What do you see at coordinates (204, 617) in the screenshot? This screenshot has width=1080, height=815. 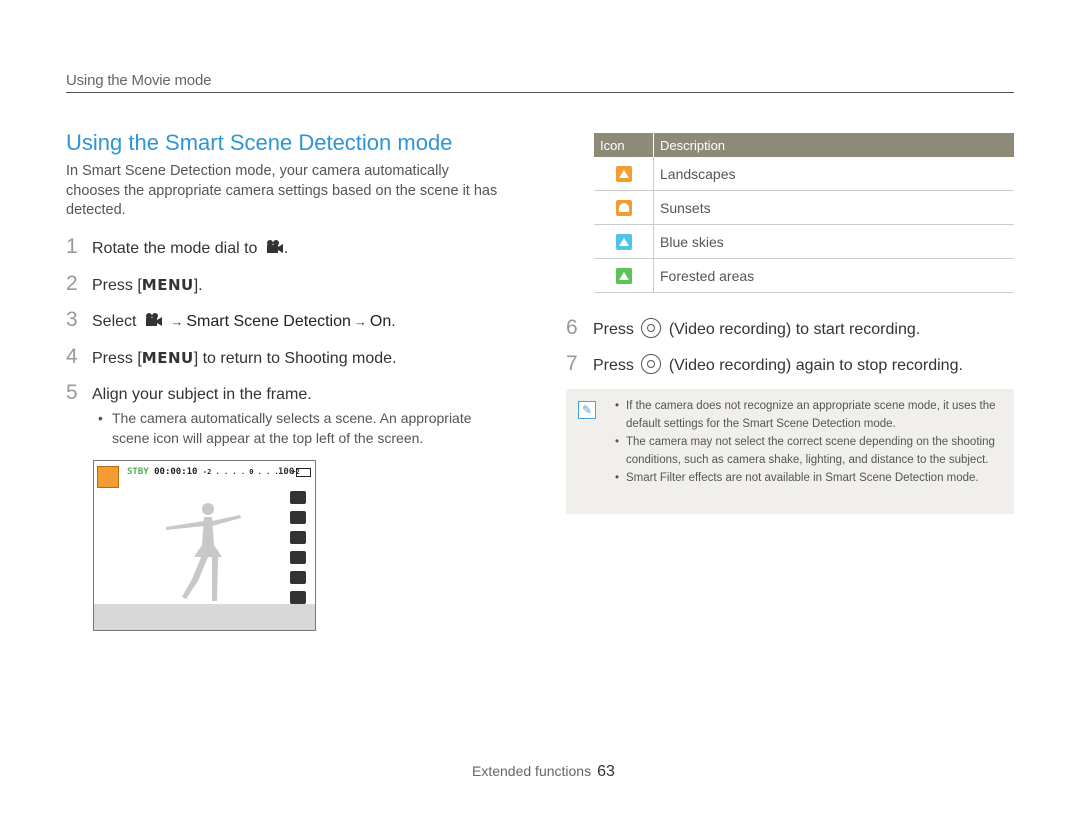 I see `preview-bottom-bar` at bounding box center [204, 617].